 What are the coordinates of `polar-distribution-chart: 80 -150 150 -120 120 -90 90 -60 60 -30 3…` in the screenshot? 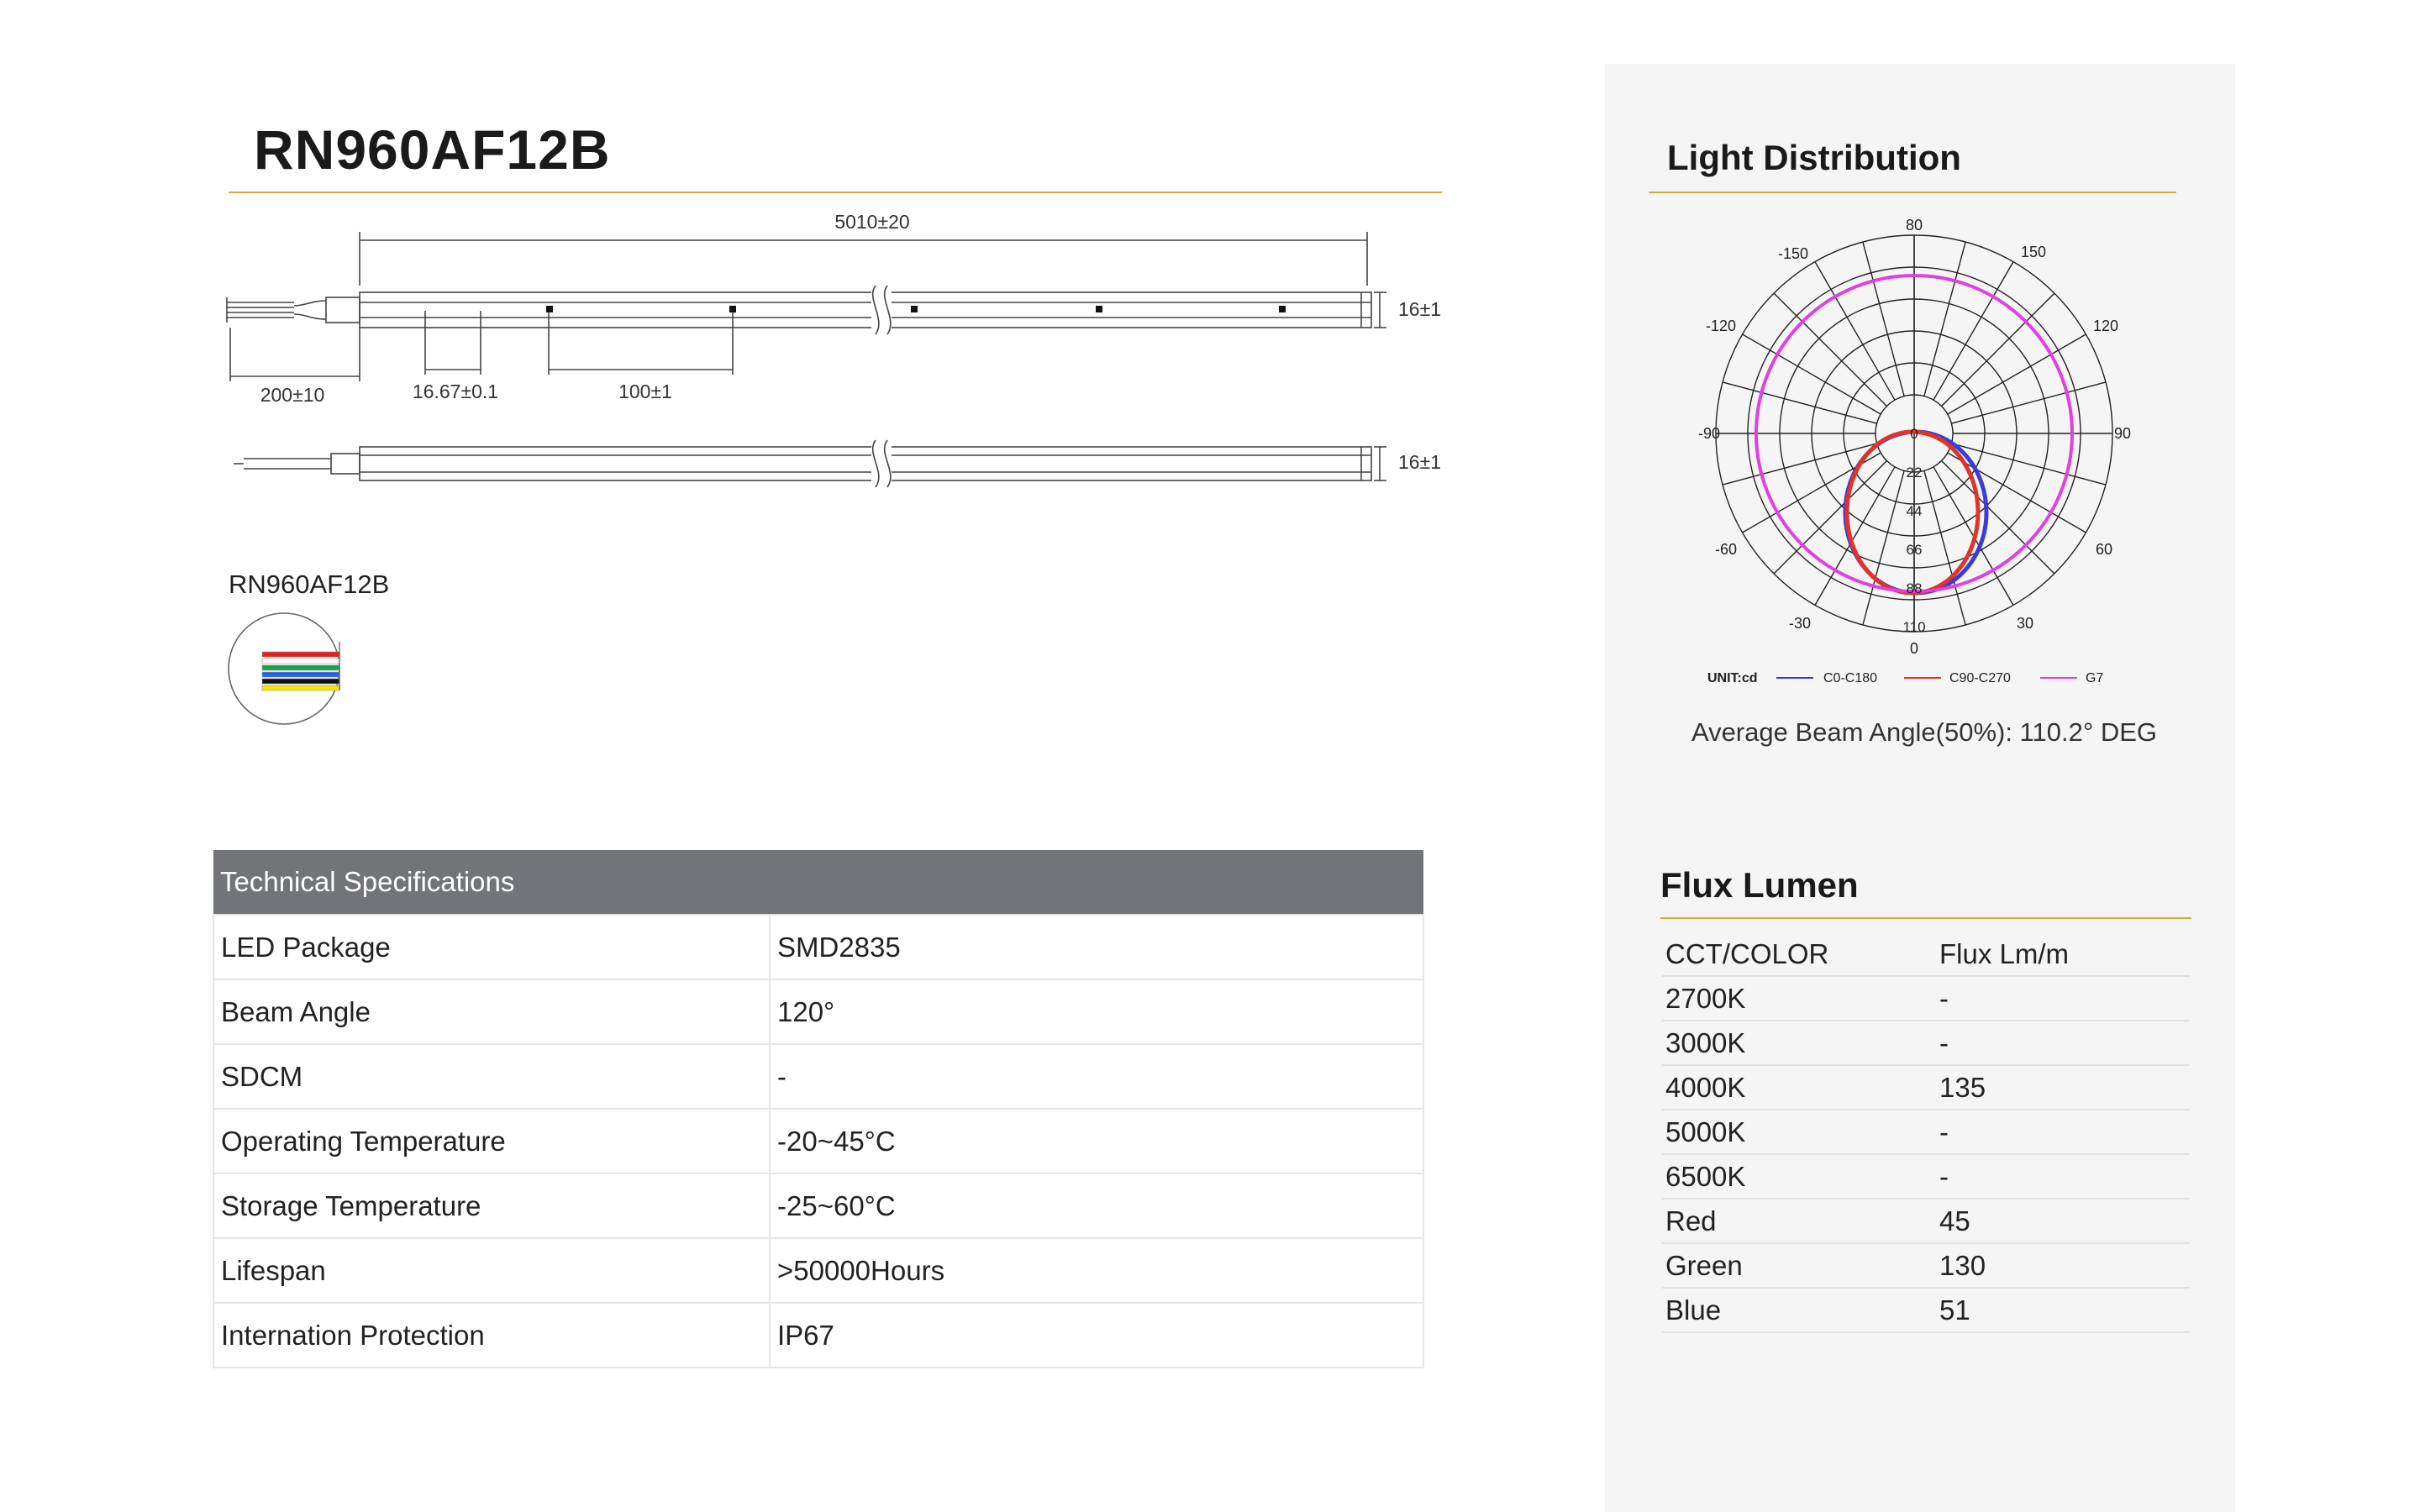 It's located at (1915, 451).